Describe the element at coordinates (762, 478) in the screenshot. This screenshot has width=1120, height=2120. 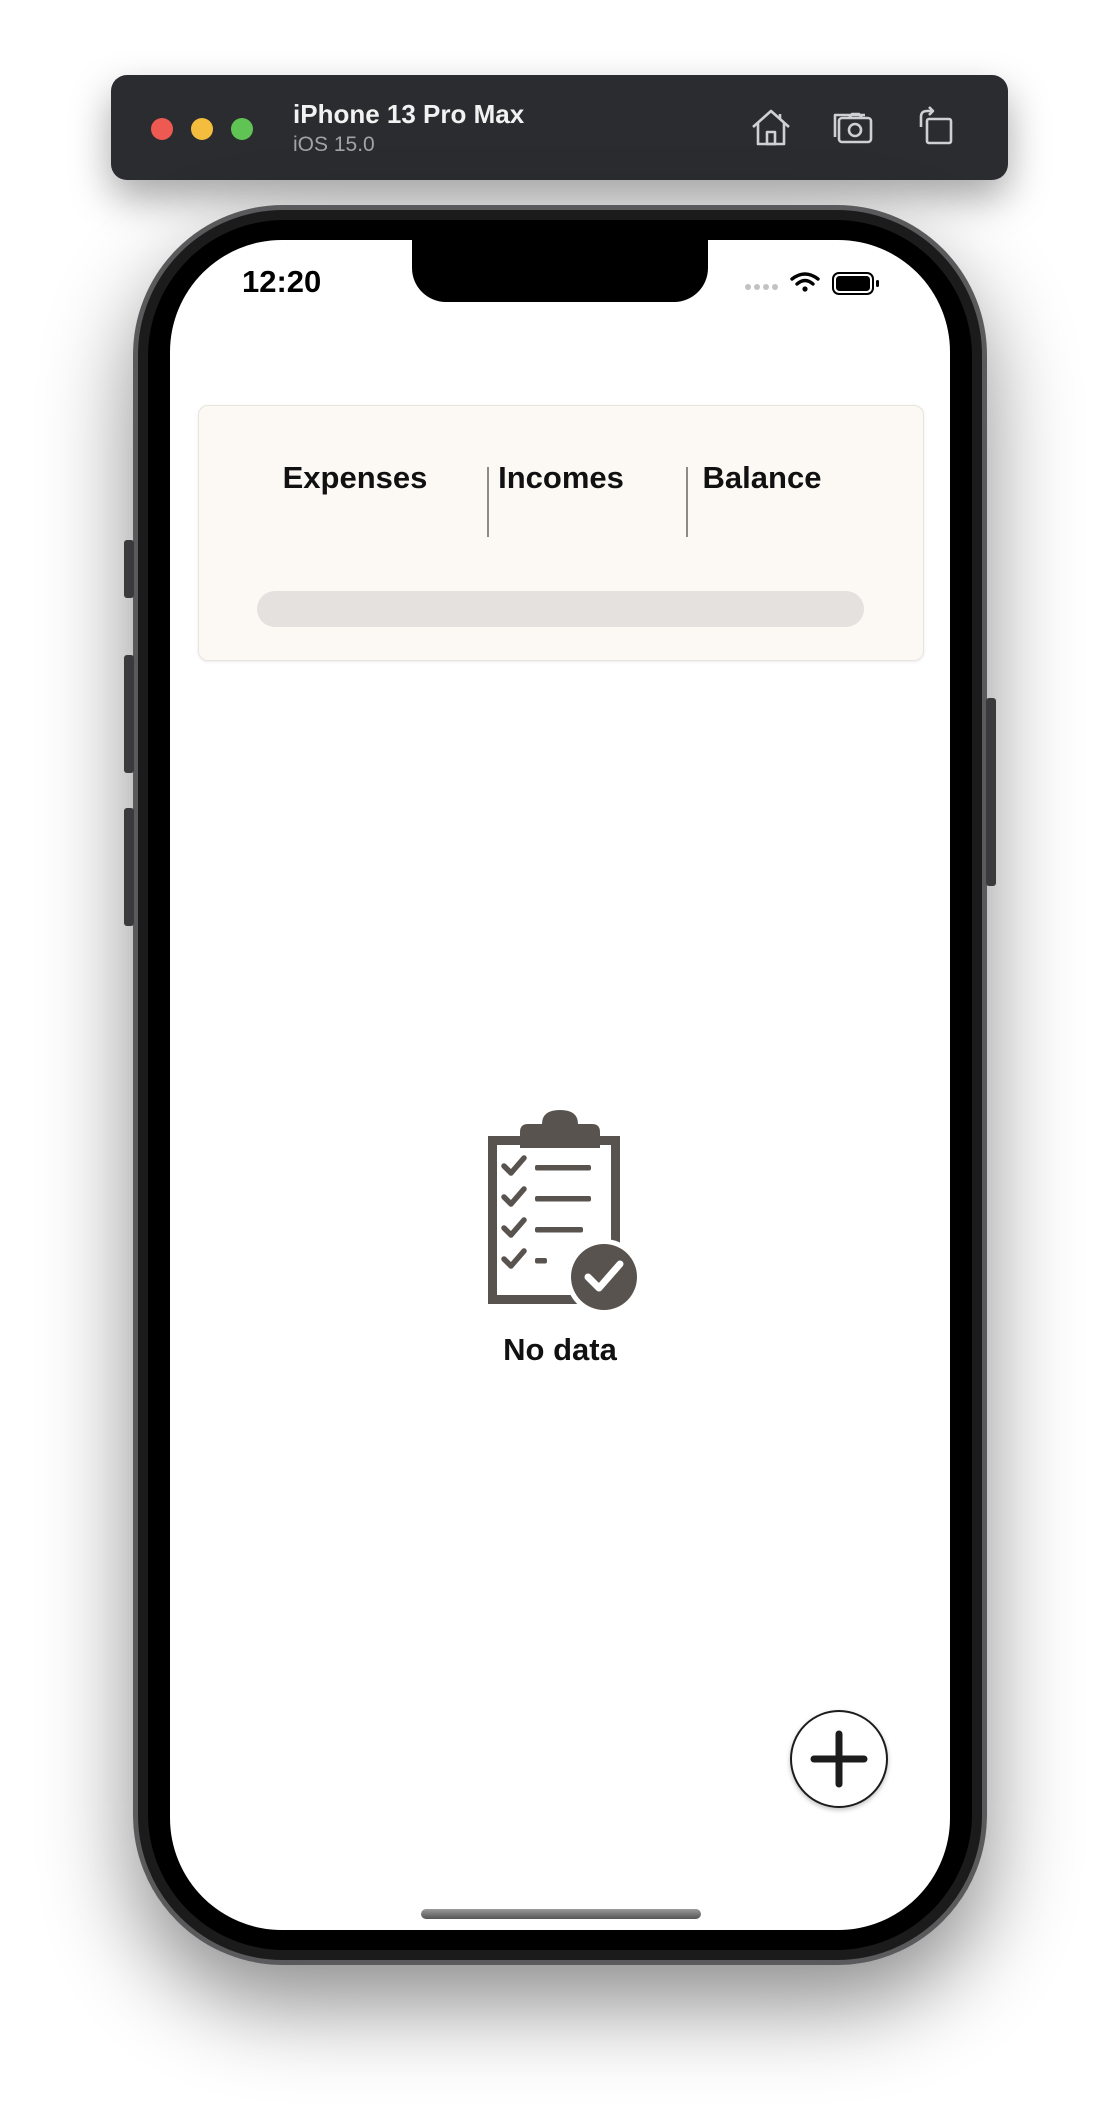
I see `balance-label: Balance` at that location.